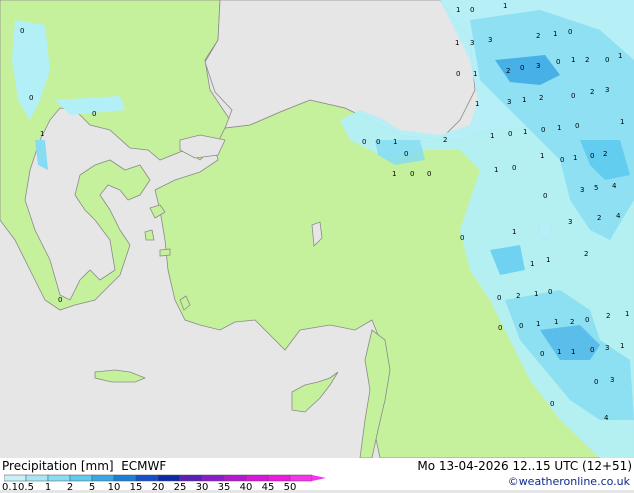 The width and height of the screenshot is (634, 493). What do you see at coordinates (290, 487) in the screenshot?
I see `scale-tick-label: 50` at bounding box center [290, 487].